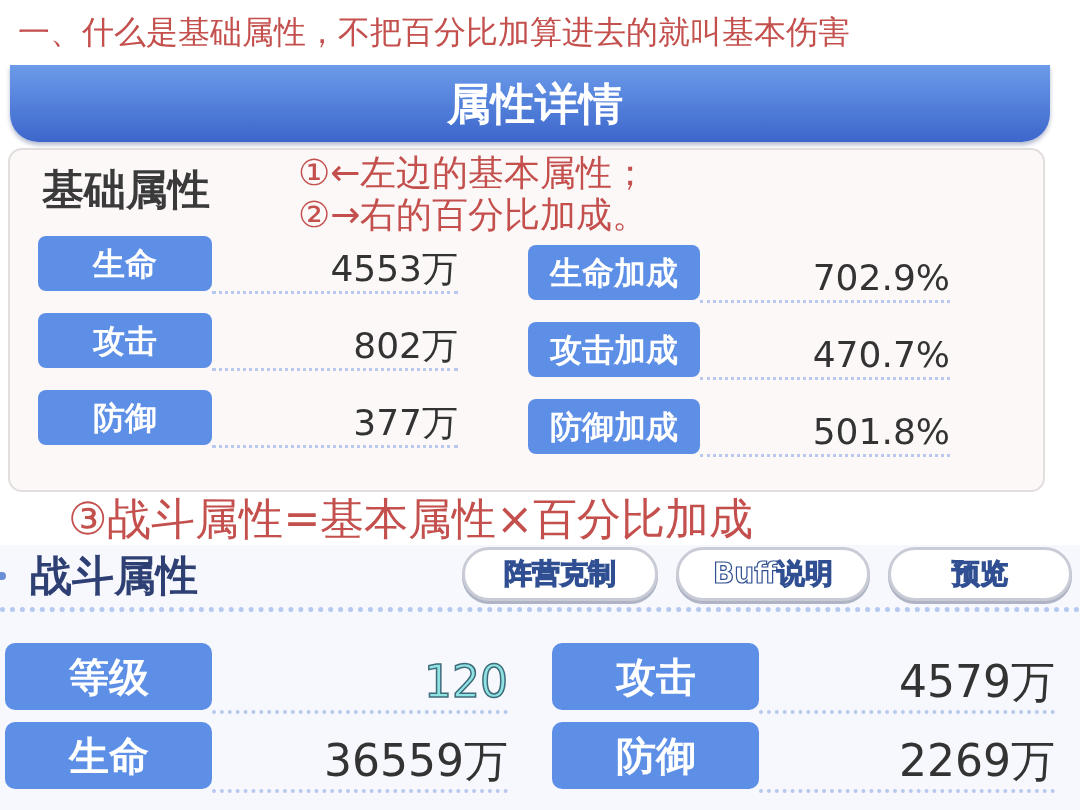  What do you see at coordinates (411, 518) in the screenshot?
I see `formula-note: ③战斗属性=基本属性×百分比加成` at bounding box center [411, 518].